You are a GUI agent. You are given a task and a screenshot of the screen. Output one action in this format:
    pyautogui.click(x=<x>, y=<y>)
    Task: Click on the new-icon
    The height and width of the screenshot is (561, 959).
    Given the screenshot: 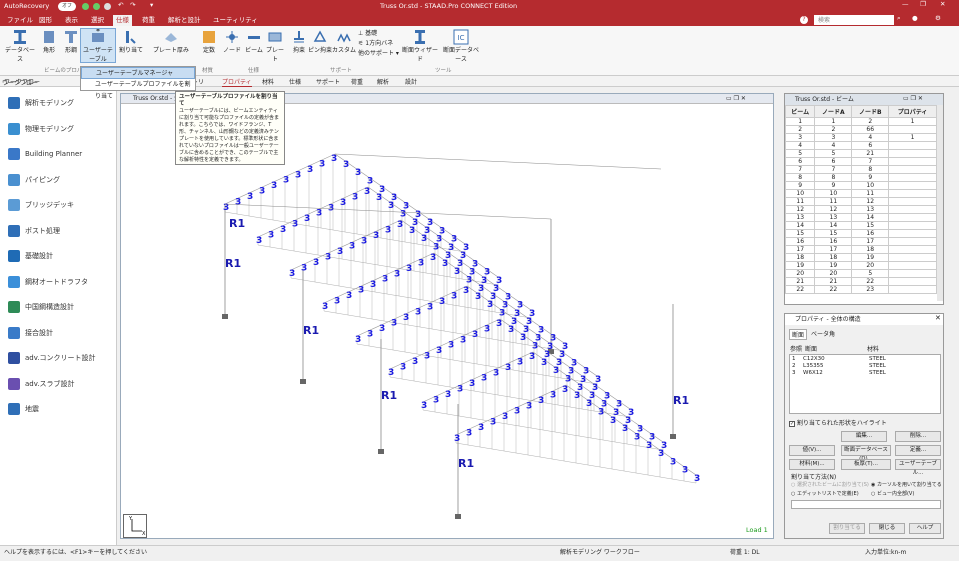 What is the action you would take?
    pyautogui.click(x=85, y=6)
    